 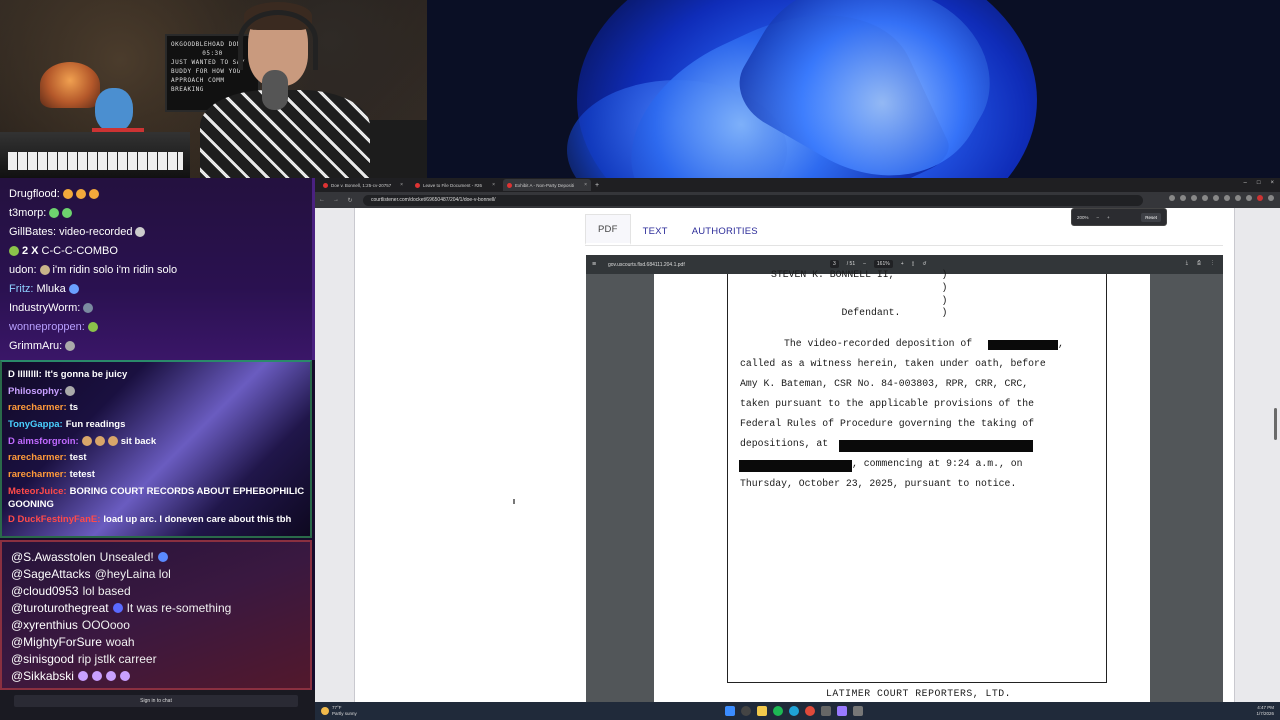 What do you see at coordinates (51, 573) in the screenshot?
I see `chat-username: @SageAttacks` at bounding box center [51, 573].